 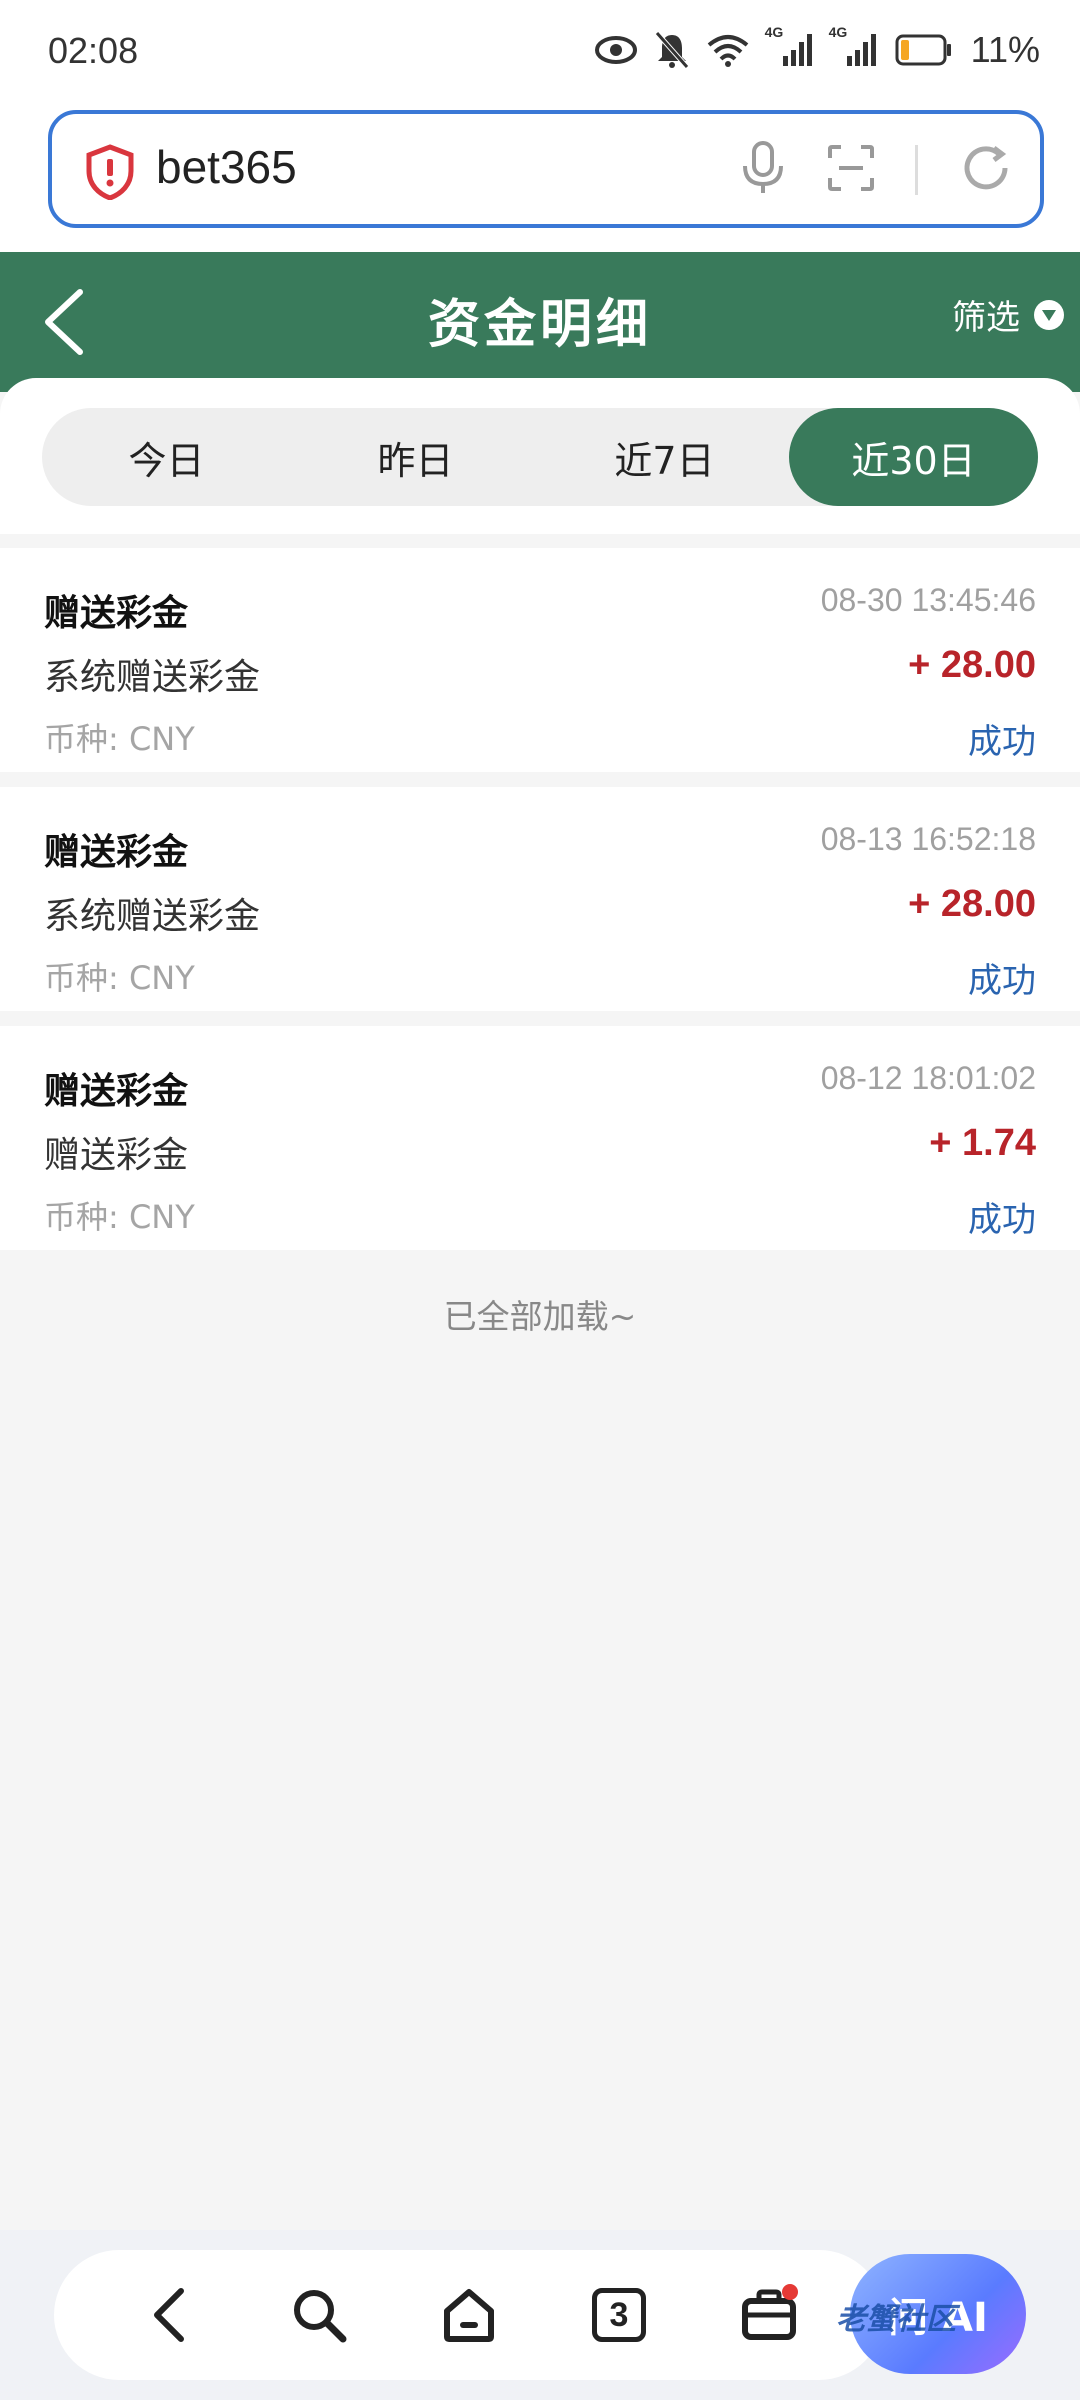 What do you see at coordinates (110, 172) in the screenshot?
I see `shield-warning-icon` at bounding box center [110, 172].